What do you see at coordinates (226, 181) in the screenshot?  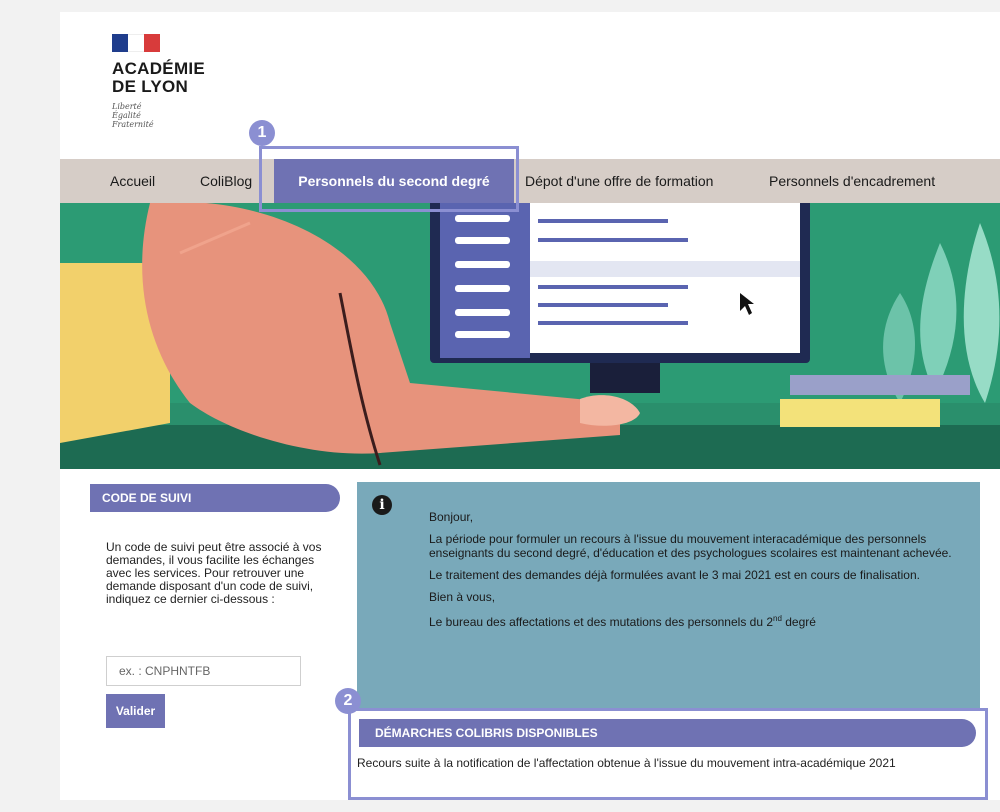 I see `nav-item-coliblog: ColiBlog` at bounding box center [226, 181].